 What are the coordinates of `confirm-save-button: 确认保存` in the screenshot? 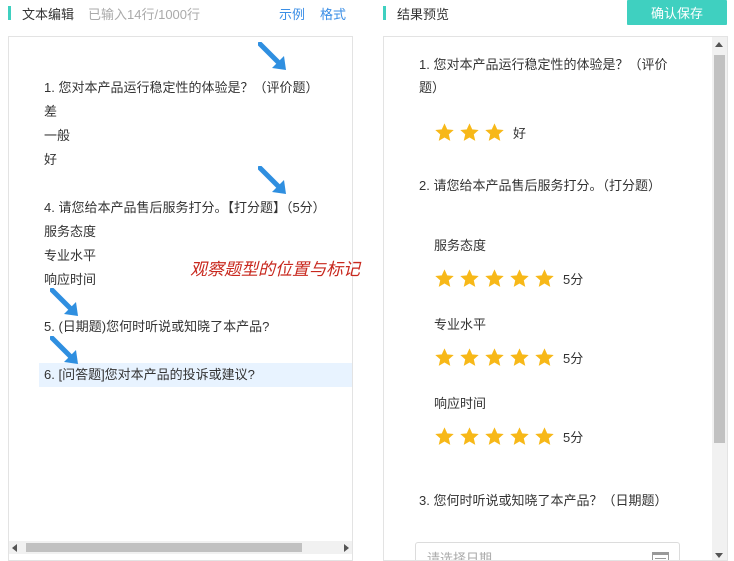 It's located at (677, 12).